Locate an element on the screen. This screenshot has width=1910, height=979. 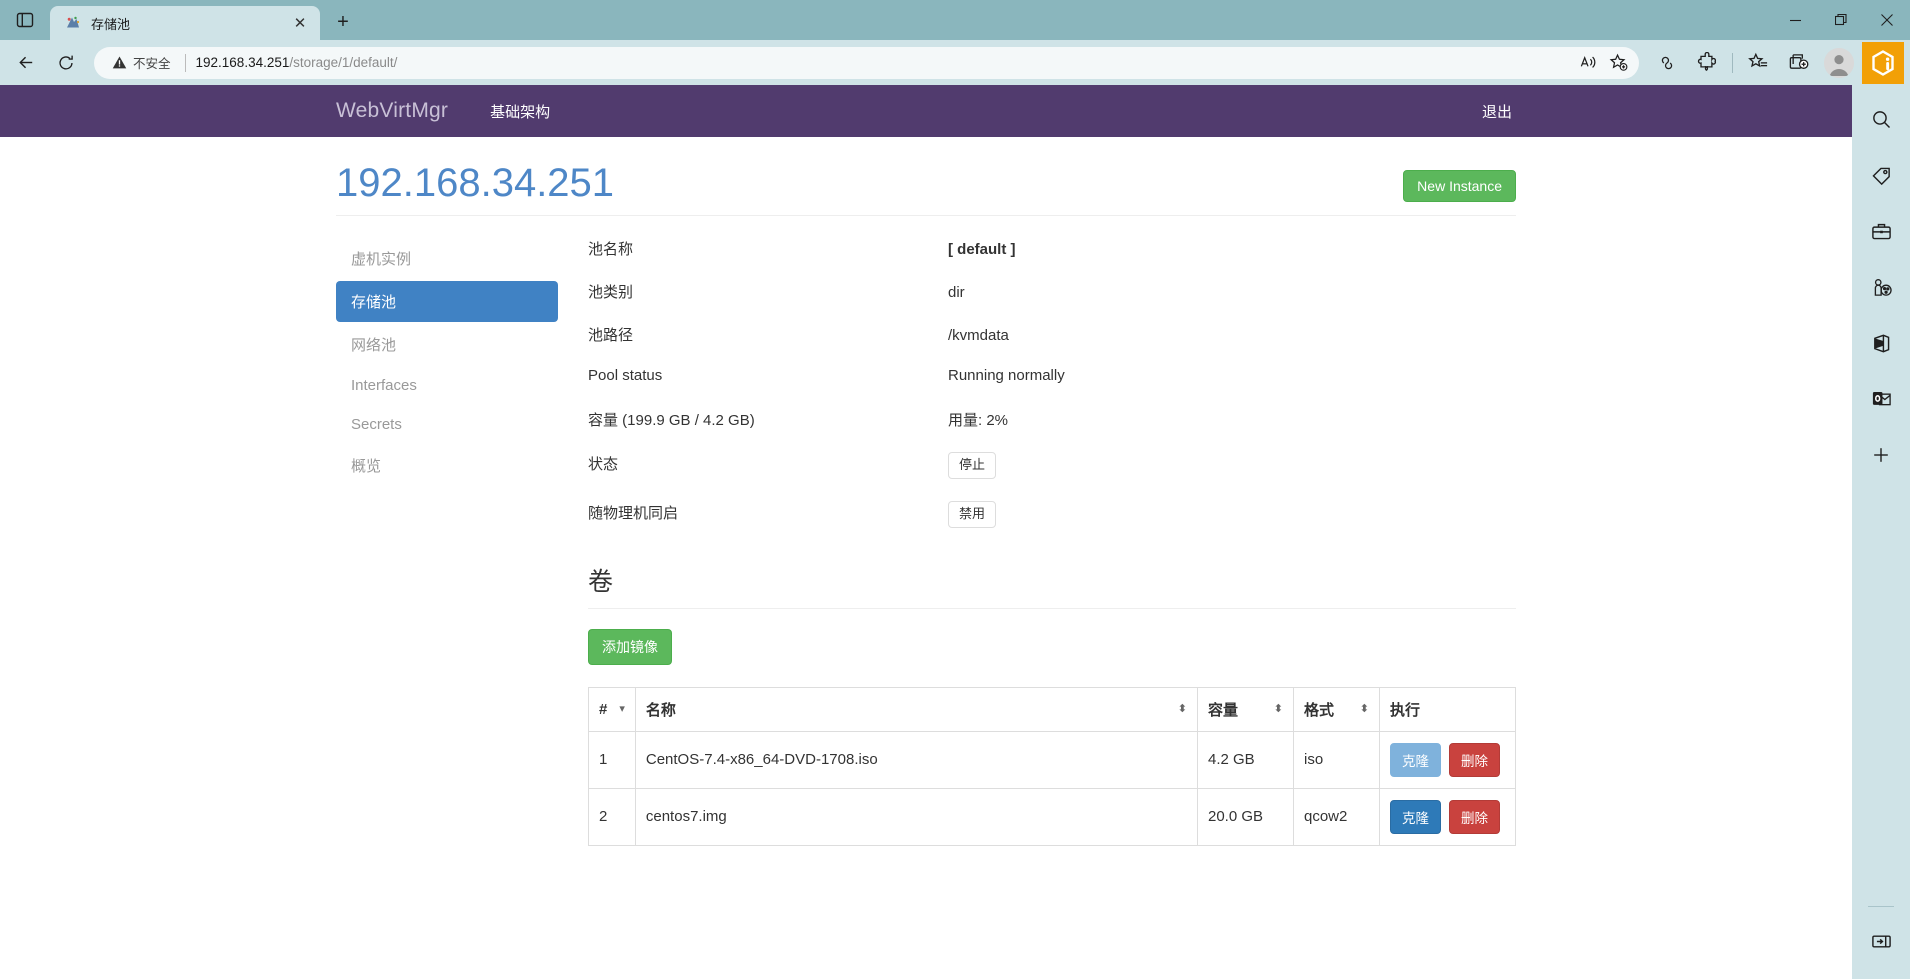
sidebar-link-overview: 概览 is located at coordinates (447, 465).